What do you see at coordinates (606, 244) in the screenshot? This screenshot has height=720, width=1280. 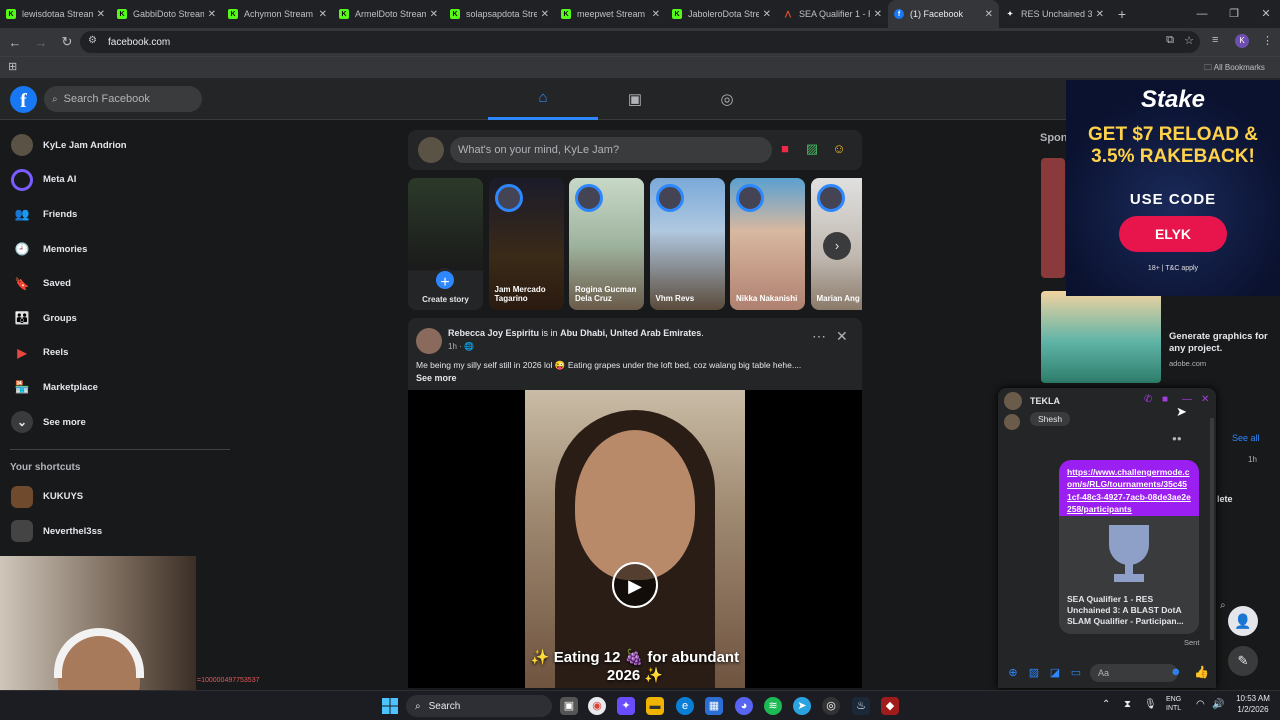 I see `story-card: Rogina Gucman Dela Cruz` at bounding box center [606, 244].